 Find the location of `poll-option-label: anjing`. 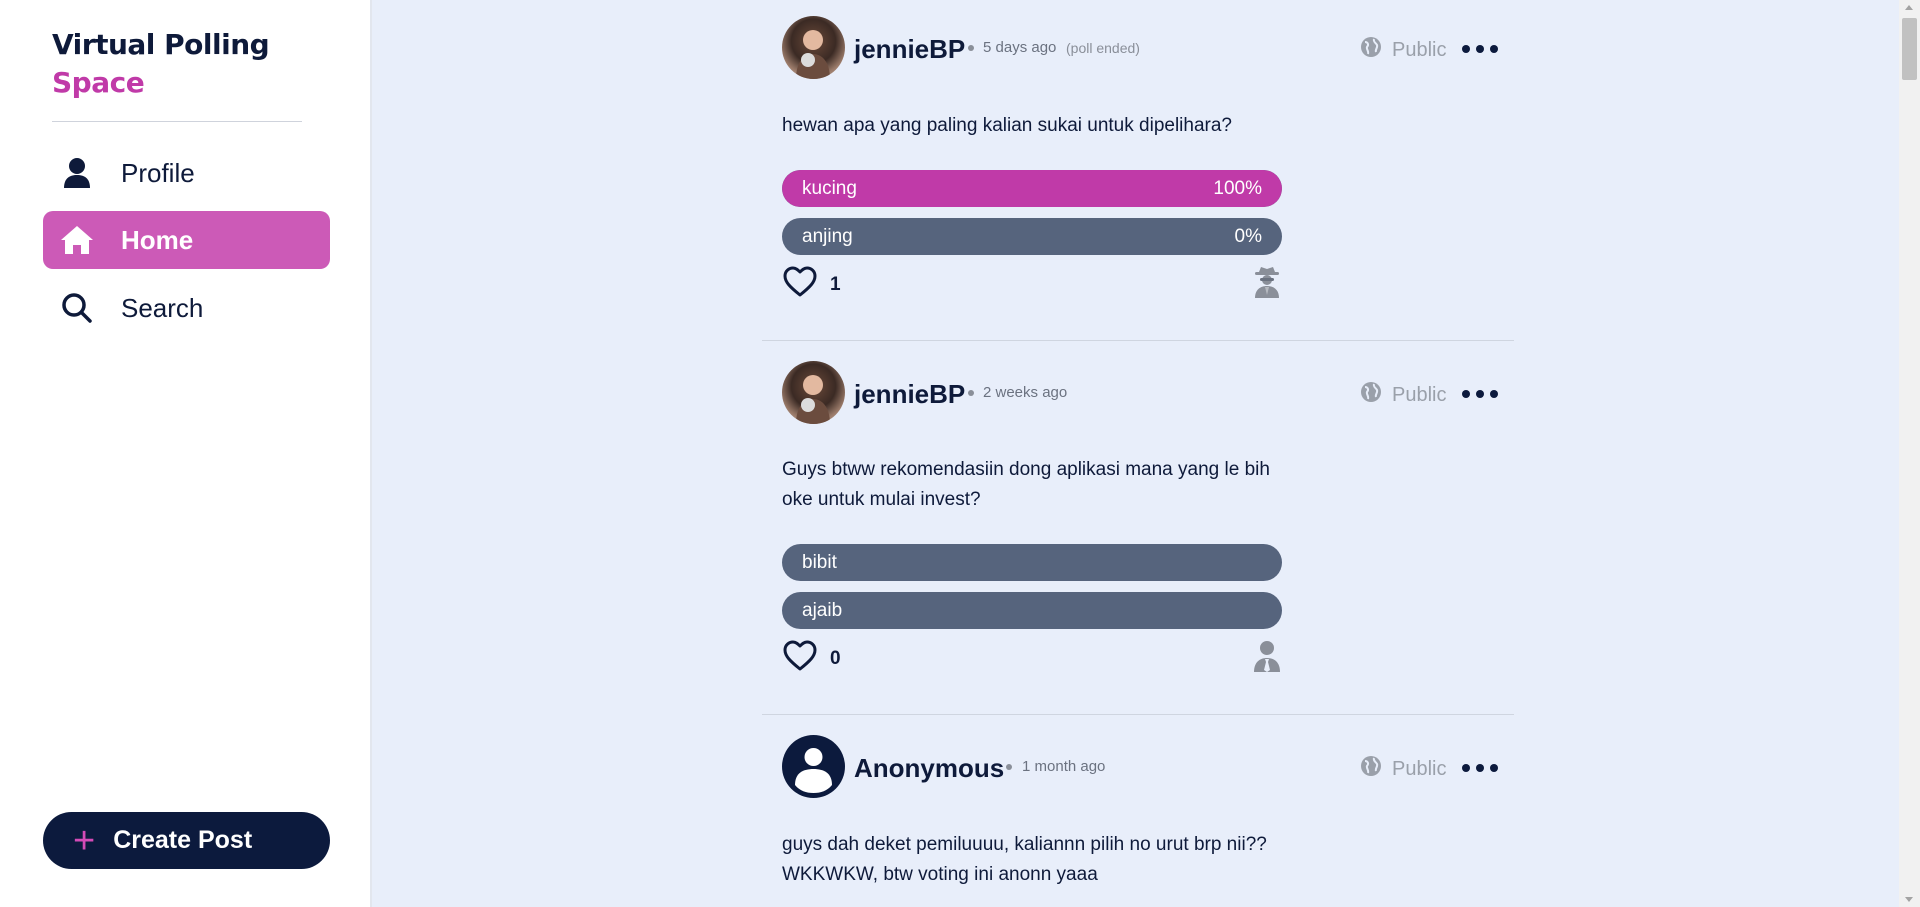

poll-option-label: anjing is located at coordinates (827, 236).